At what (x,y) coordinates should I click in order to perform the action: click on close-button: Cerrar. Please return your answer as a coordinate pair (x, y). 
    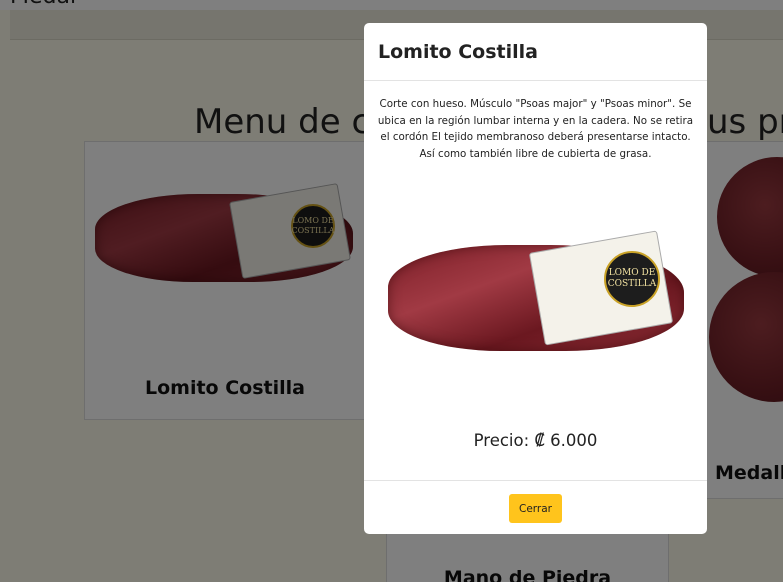
    Looking at the image, I should click on (535, 508).